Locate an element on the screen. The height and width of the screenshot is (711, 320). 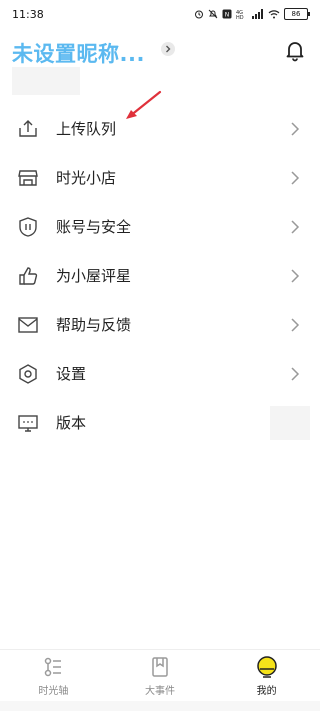
menu-label: 账号与安全 is located at coordinates (94, 227).